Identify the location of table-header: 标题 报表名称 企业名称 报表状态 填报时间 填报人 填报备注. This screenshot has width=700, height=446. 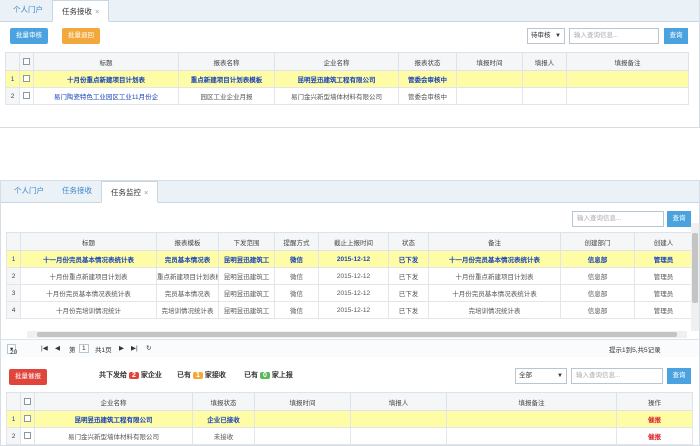
(347, 61).